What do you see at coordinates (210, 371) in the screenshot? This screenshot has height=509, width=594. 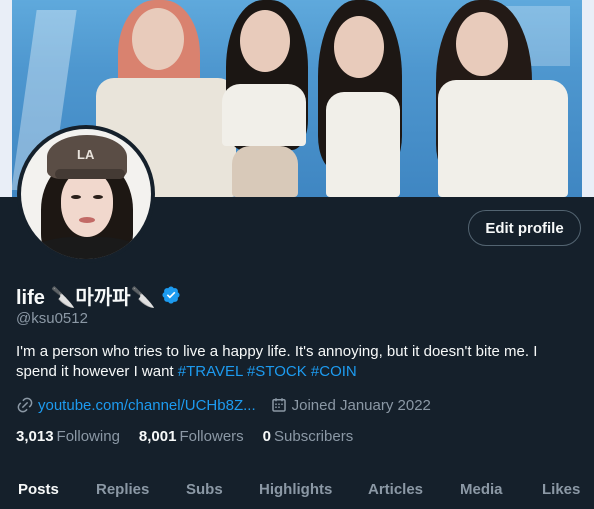 I see `hashtag-link: #TRAVEL` at bounding box center [210, 371].